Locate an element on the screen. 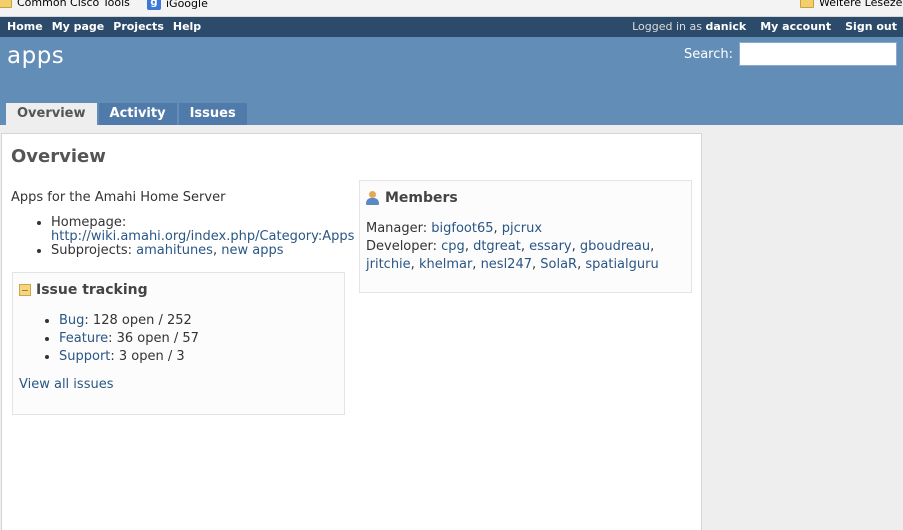  tab-activity: Activity is located at coordinates (137, 114).